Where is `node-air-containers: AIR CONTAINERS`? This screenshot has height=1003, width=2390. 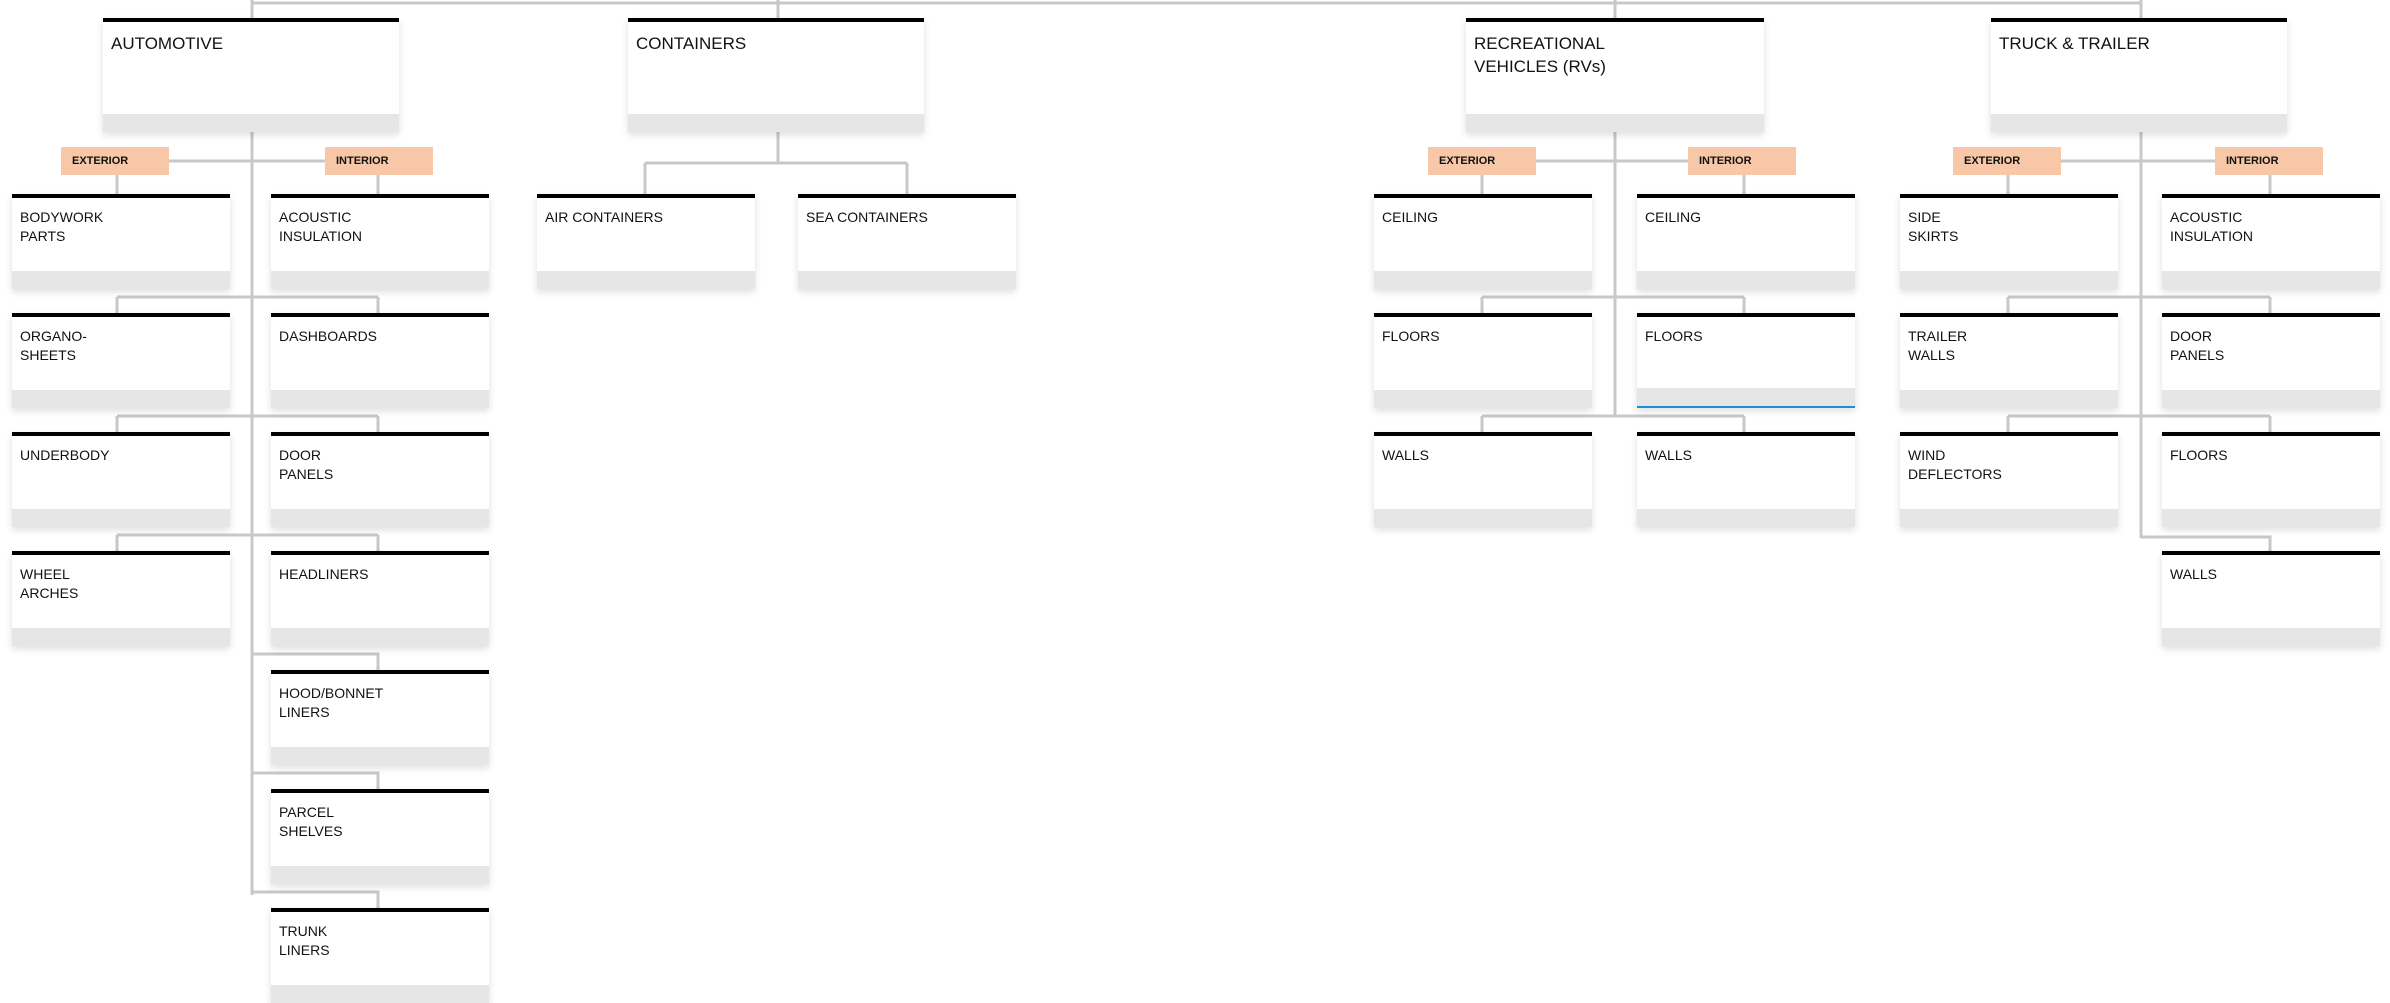
node-air-containers: AIR CONTAINERS is located at coordinates (646, 241).